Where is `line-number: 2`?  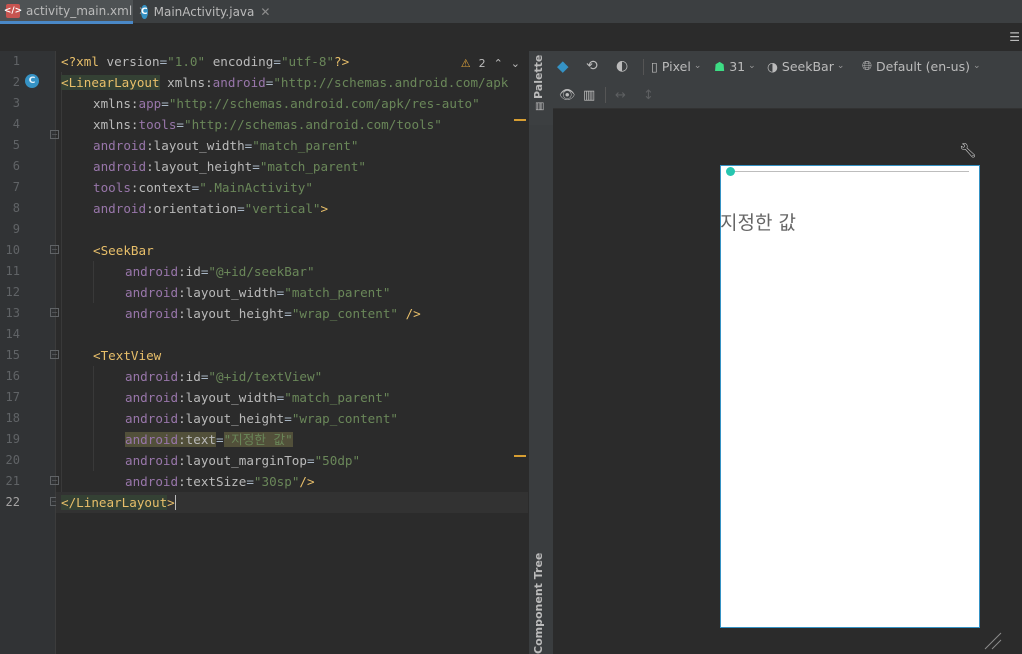
line-number: 2 is located at coordinates (16, 82).